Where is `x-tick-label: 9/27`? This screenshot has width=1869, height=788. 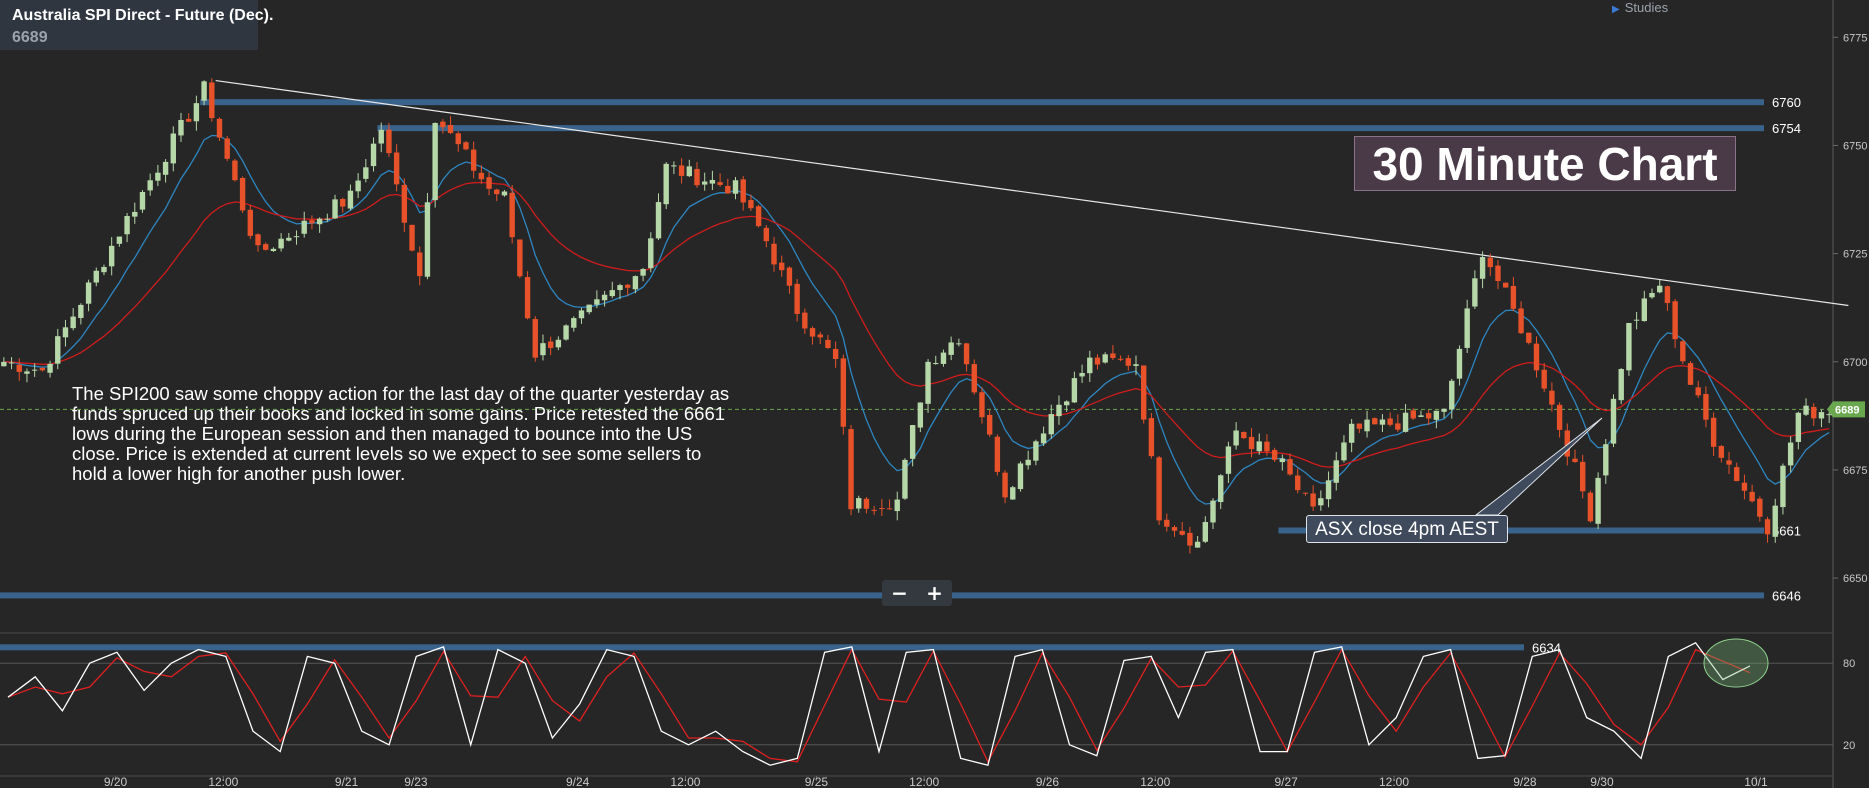 x-tick-label: 9/27 is located at coordinates (1287, 781).